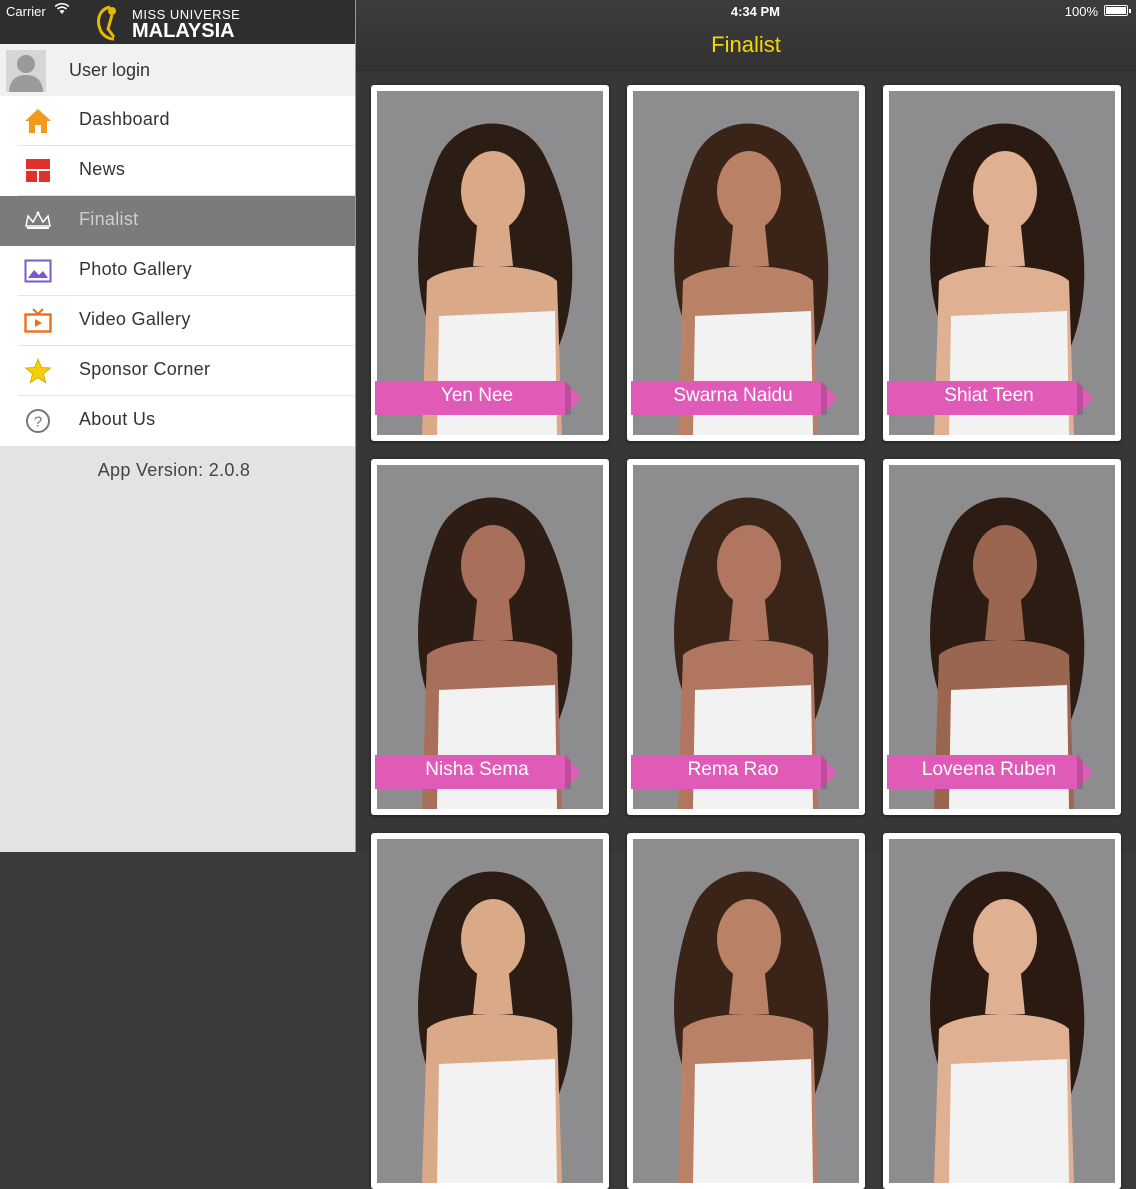 This screenshot has width=1136, height=1189. I want to click on help-icon: ?, so click(38, 421).